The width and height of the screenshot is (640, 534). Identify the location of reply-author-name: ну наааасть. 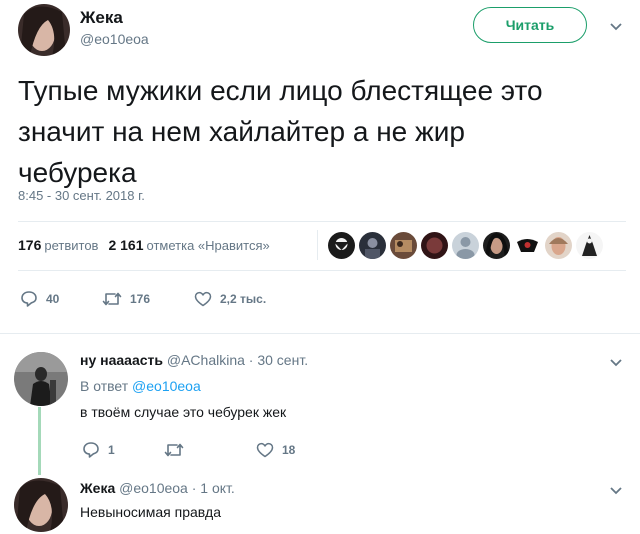
(121, 360).